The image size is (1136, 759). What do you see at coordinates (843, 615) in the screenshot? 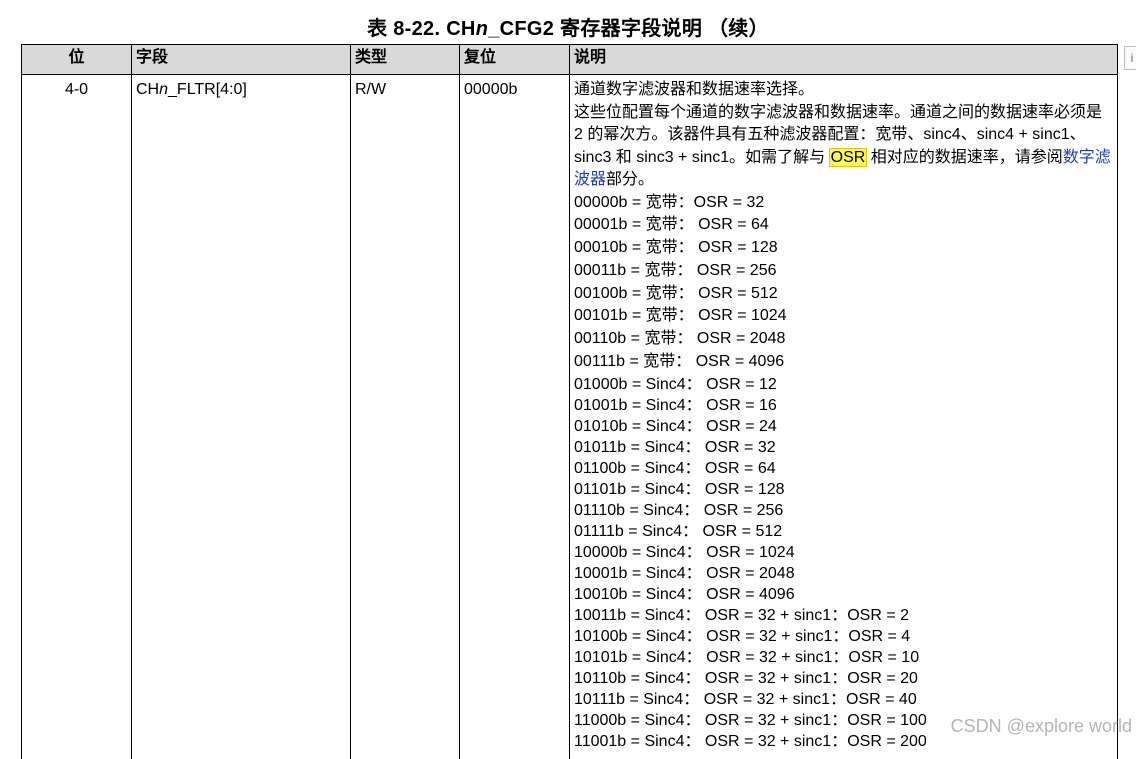
I see `list-item: 10011b = Sinc4： OSR = 32 + sinc1：OSR = 2` at bounding box center [843, 615].